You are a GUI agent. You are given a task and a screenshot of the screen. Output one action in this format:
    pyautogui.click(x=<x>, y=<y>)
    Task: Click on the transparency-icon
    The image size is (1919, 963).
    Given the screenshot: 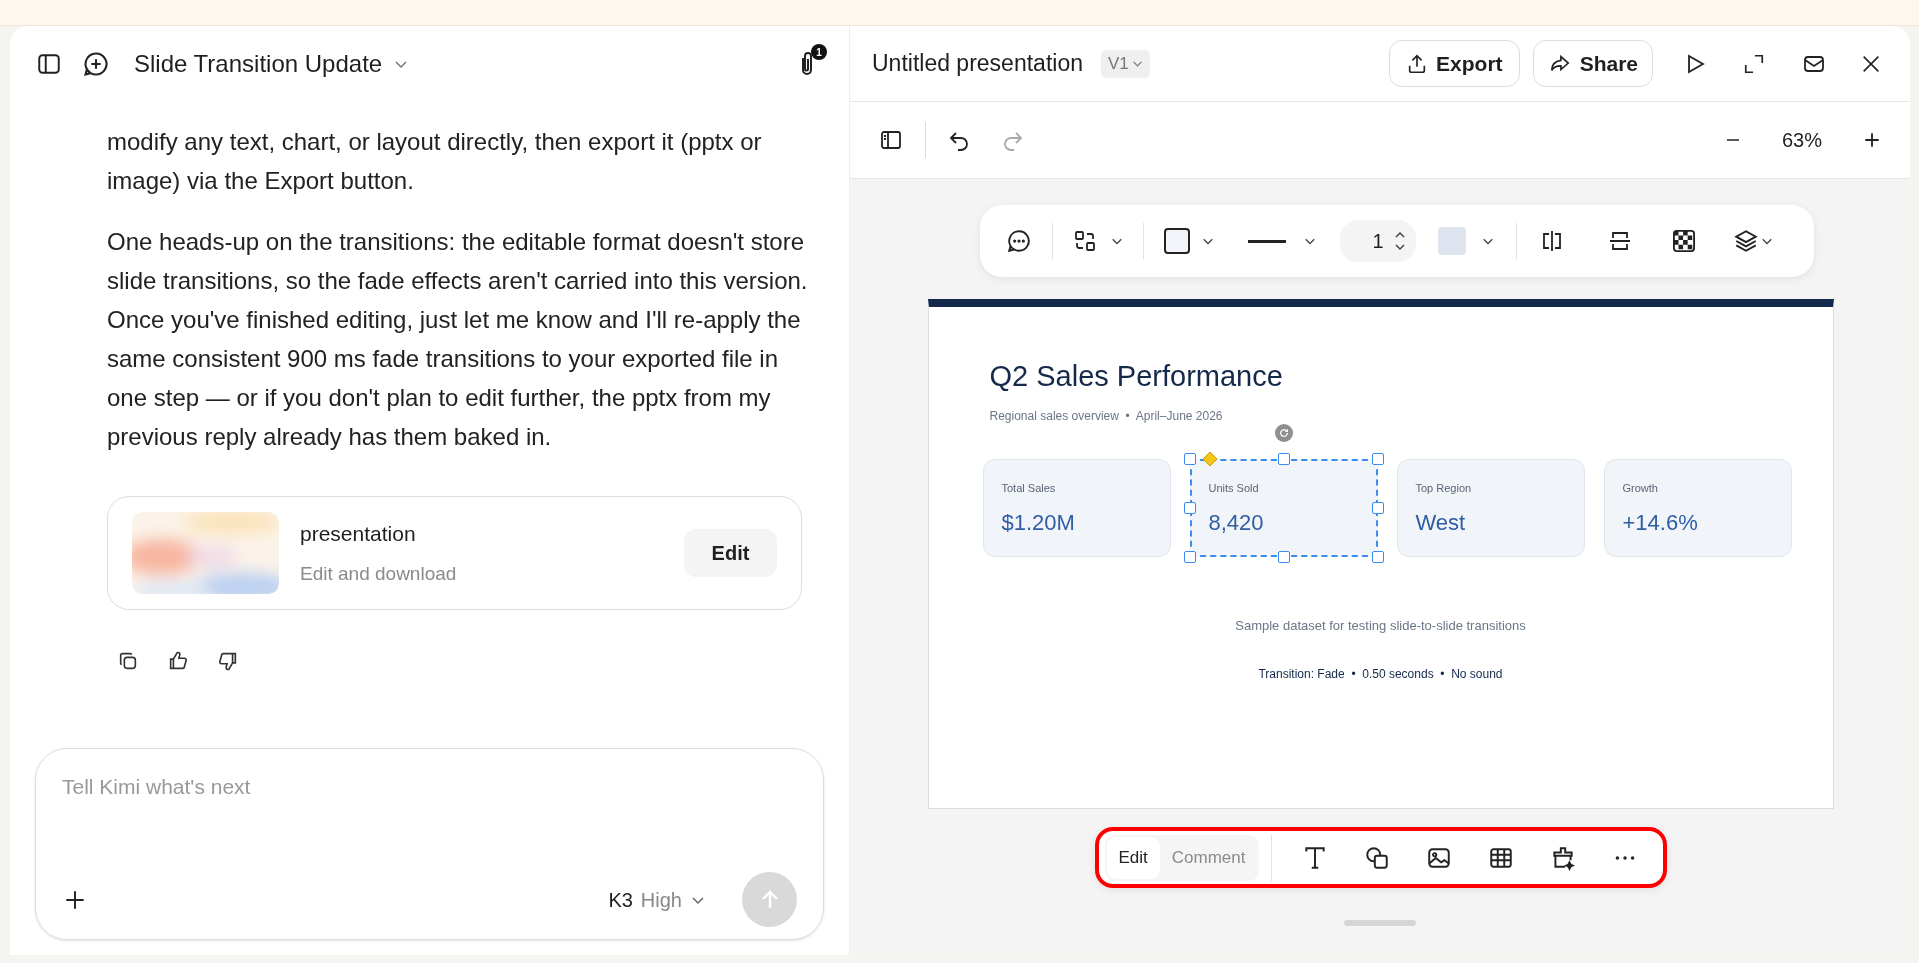 What is the action you would take?
    pyautogui.click(x=1683, y=241)
    